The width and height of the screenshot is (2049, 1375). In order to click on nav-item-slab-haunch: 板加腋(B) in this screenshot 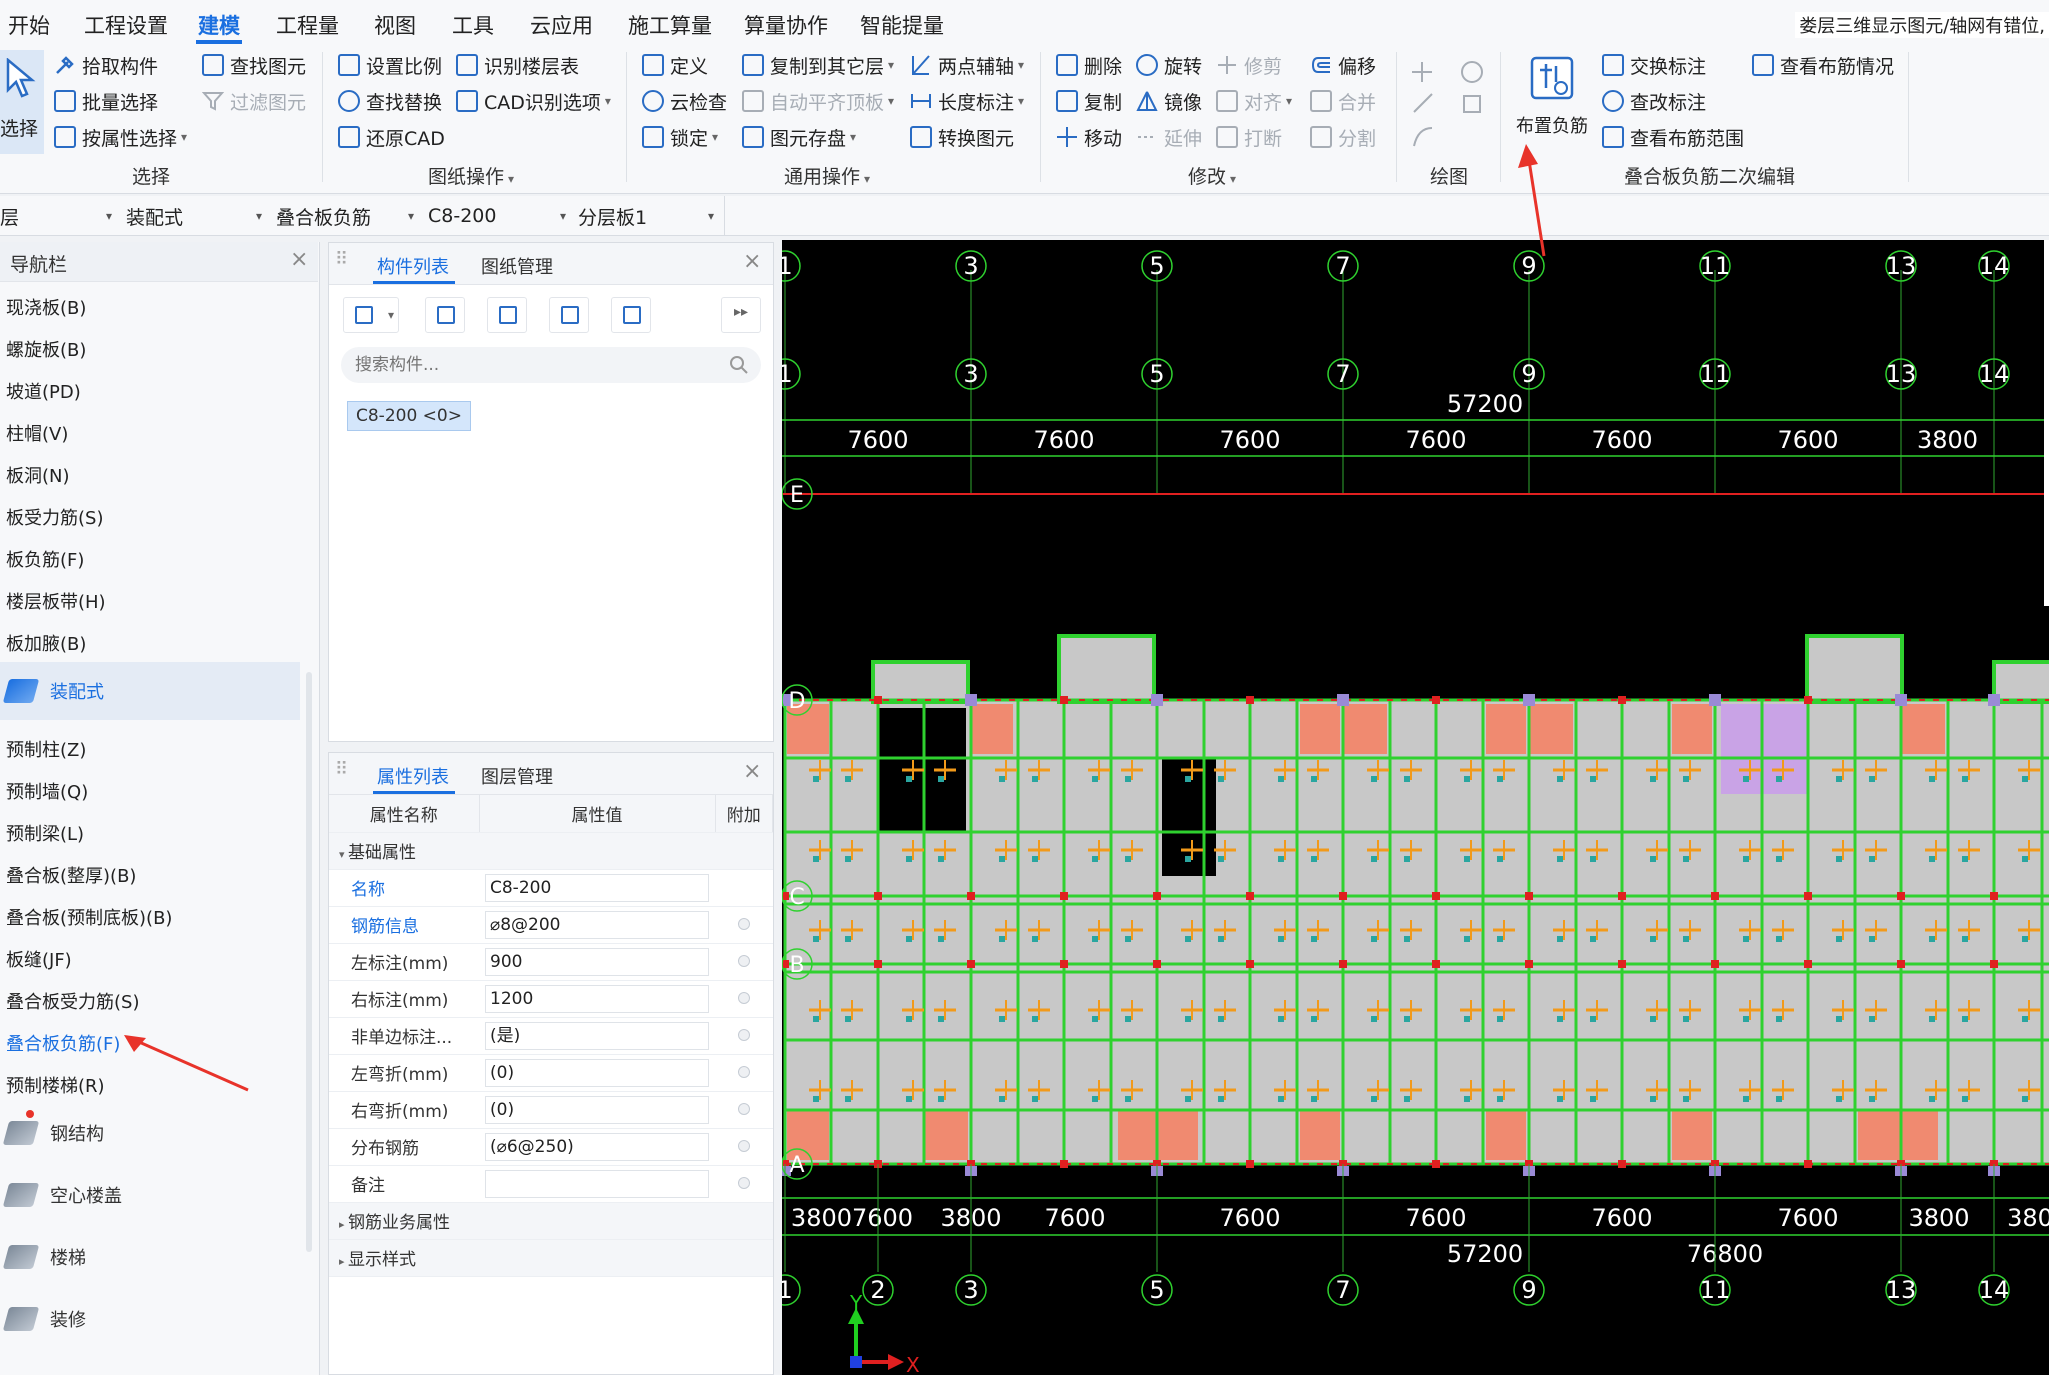, I will do `click(46, 643)`.